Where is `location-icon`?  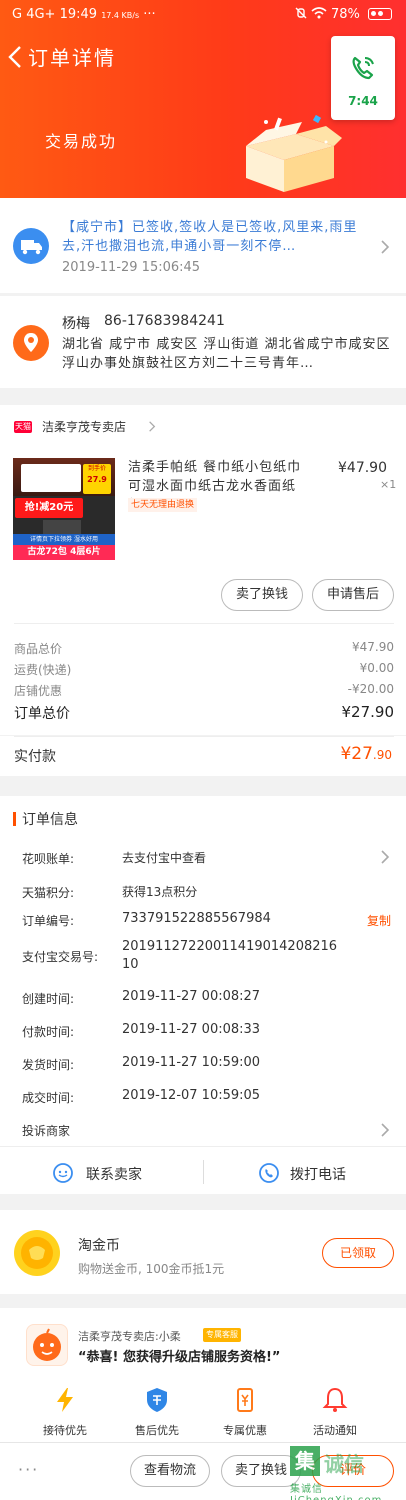
location-icon is located at coordinates (31, 343).